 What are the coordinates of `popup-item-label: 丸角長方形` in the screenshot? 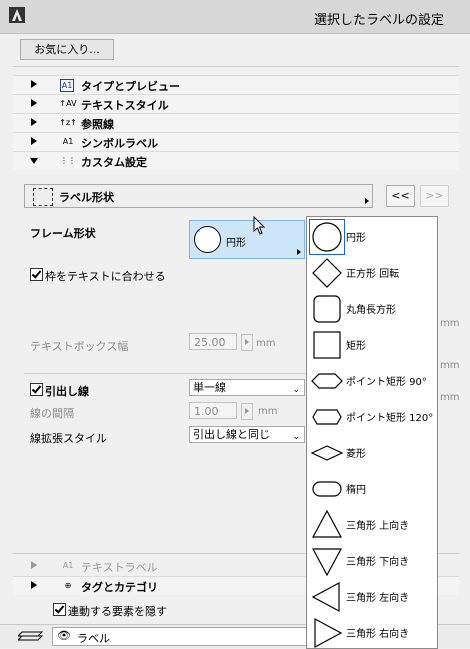 It's located at (371, 310).